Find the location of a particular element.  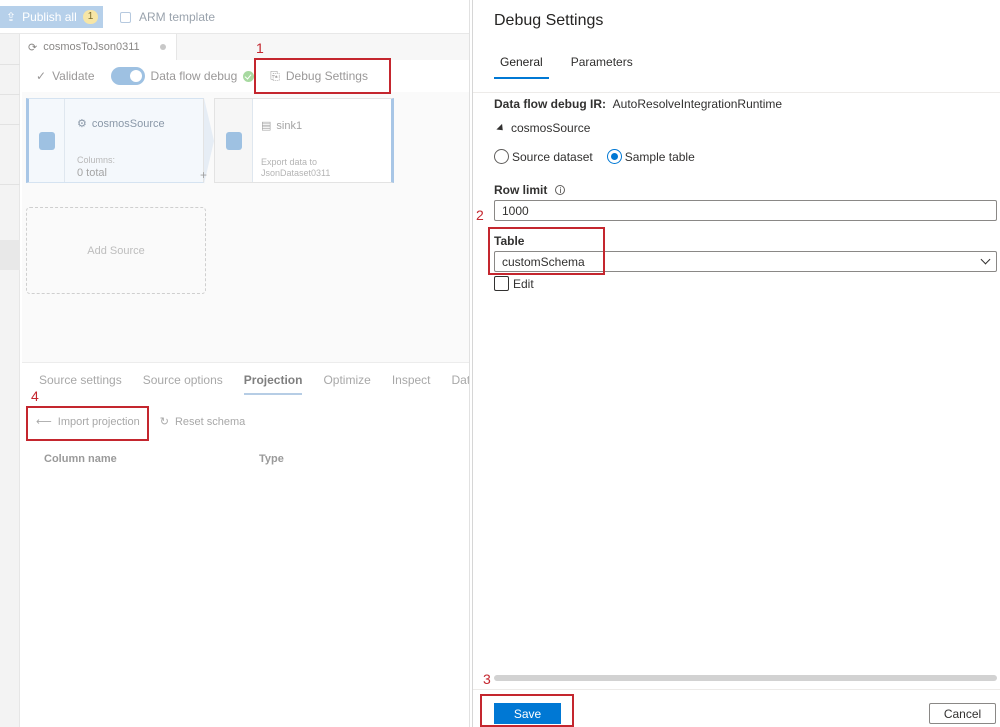

top-command-bar: ⇪ Publish all 1 ARM template is located at coordinates (234, 17).